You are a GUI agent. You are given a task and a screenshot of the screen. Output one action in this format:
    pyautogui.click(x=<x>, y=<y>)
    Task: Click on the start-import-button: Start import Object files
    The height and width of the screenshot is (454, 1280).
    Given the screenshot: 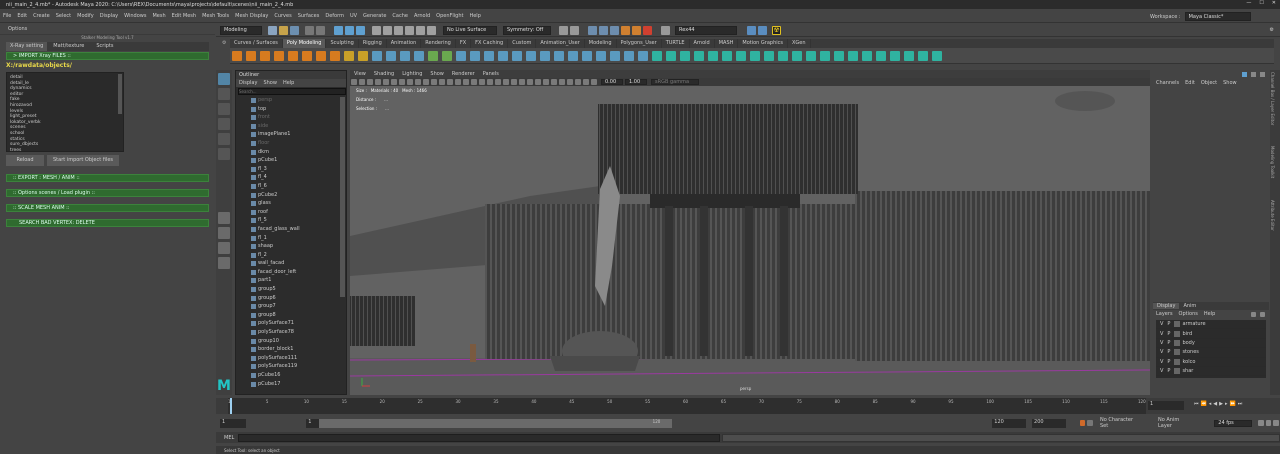 What is the action you would take?
    pyautogui.click(x=83, y=160)
    